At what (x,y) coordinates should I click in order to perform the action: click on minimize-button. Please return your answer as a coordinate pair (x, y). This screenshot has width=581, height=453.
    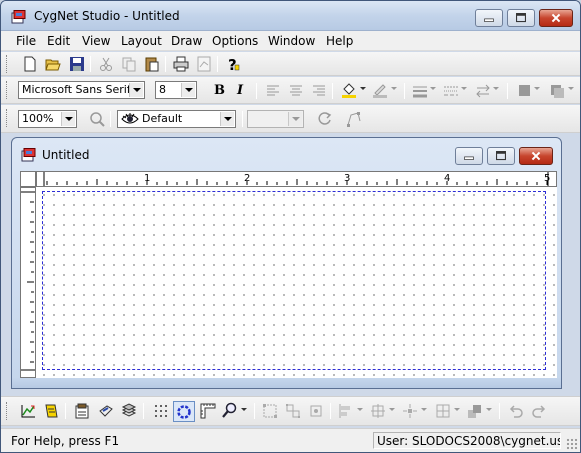
    Looking at the image, I should click on (489, 18).